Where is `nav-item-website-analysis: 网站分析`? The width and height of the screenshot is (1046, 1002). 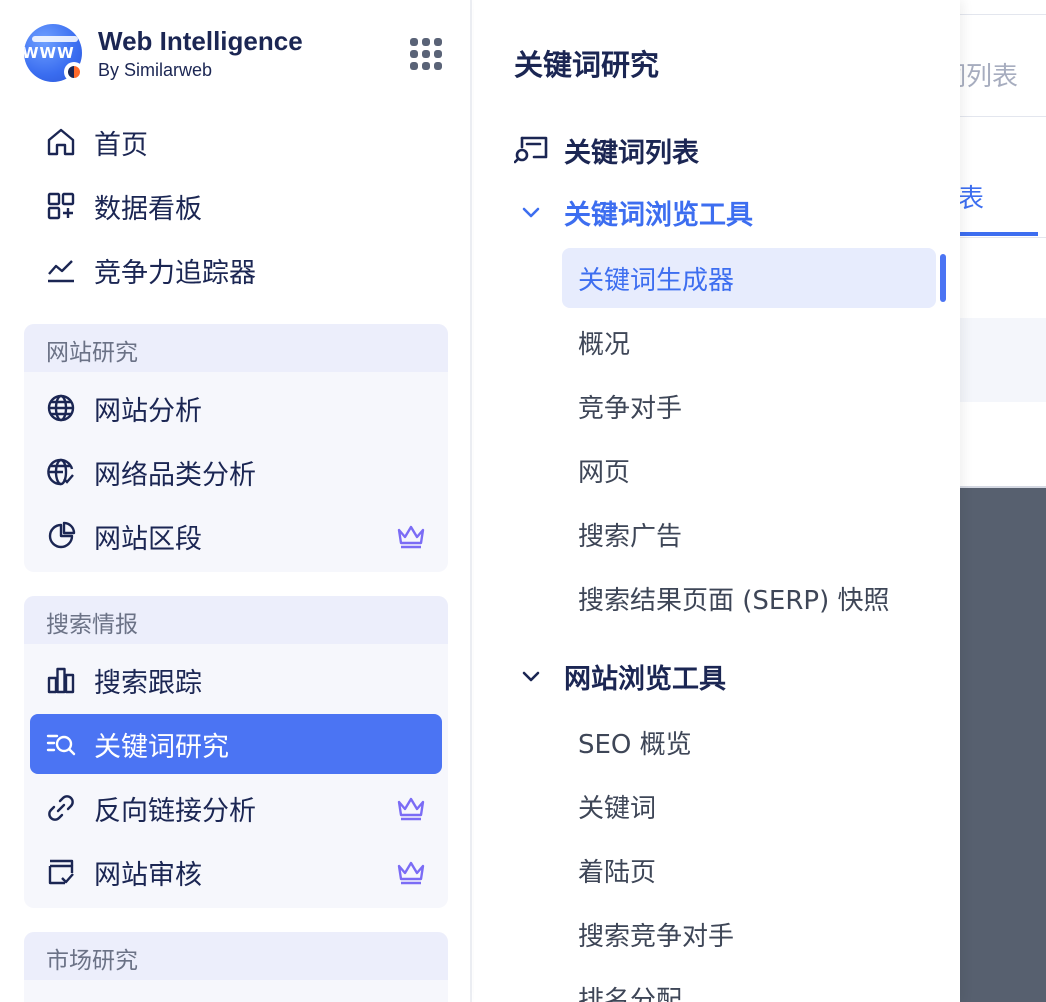
nav-item-website-analysis: 网站分析 is located at coordinates (236, 408).